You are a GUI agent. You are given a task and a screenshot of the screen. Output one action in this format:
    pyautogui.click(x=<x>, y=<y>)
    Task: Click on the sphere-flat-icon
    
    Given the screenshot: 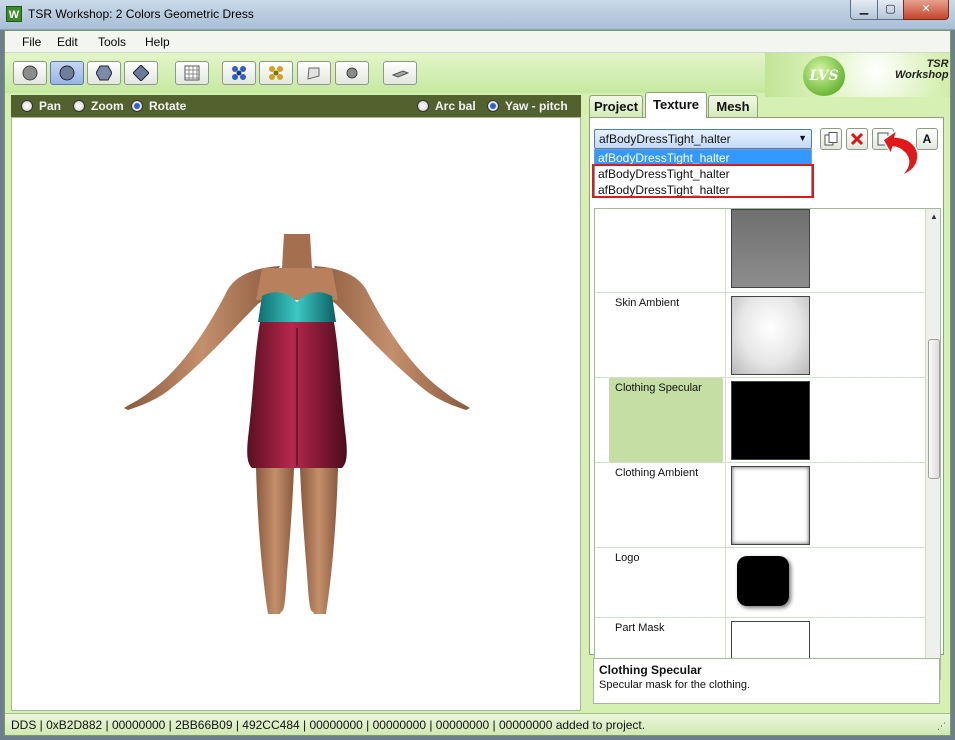 What is the action you would take?
    pyautogui.click(x=30, y=73)
    